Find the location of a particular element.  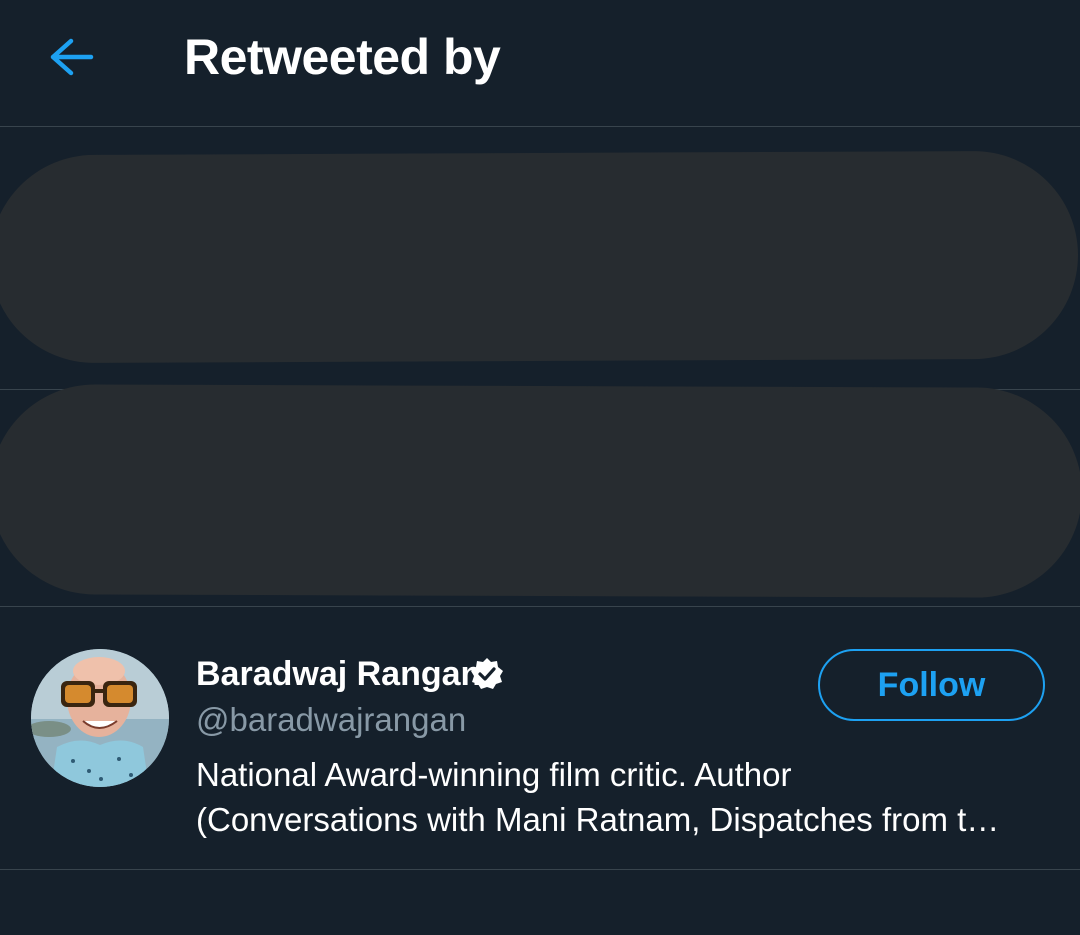

user-handle: @baradwajrangan is located at coordinates (331, 719).